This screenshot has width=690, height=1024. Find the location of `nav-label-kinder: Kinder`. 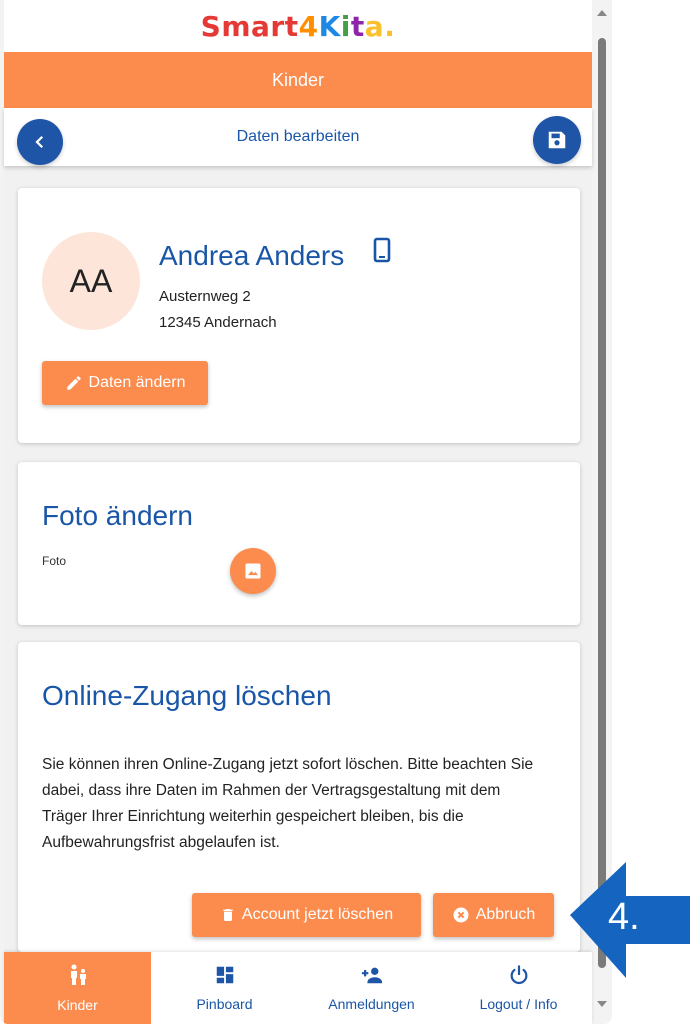

nav-label-kinder: Kinder is located at coordinates (77, 1005).